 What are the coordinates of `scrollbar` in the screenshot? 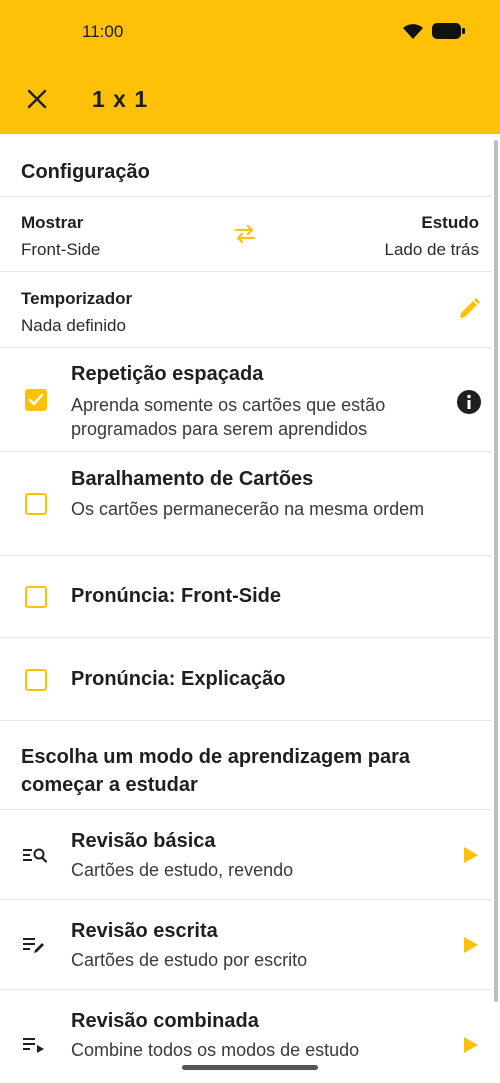 It's located at (496, 571).